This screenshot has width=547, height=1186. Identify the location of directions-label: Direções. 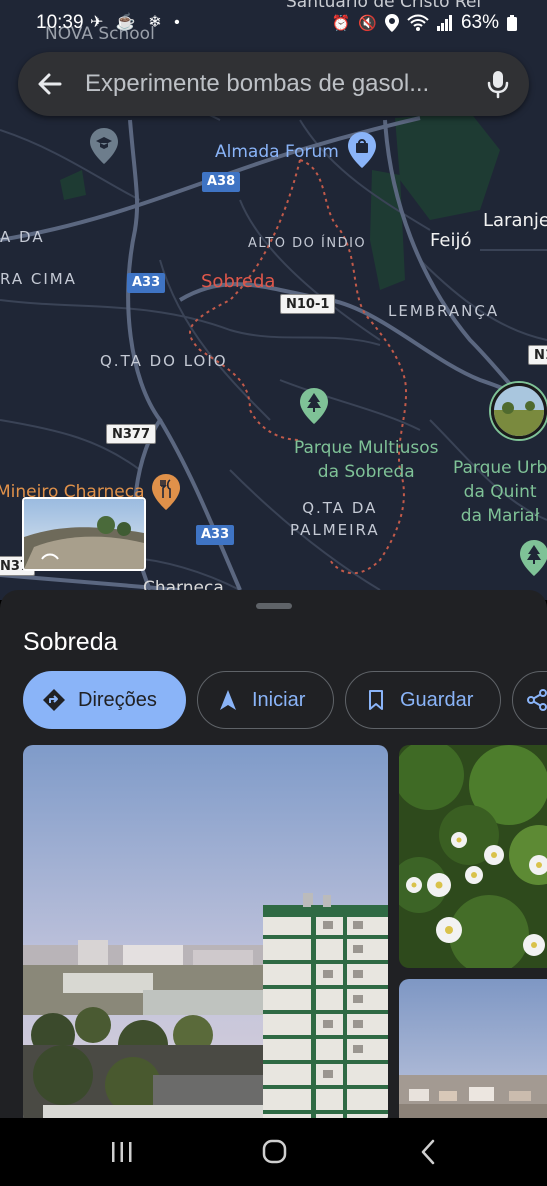
(117, 699).